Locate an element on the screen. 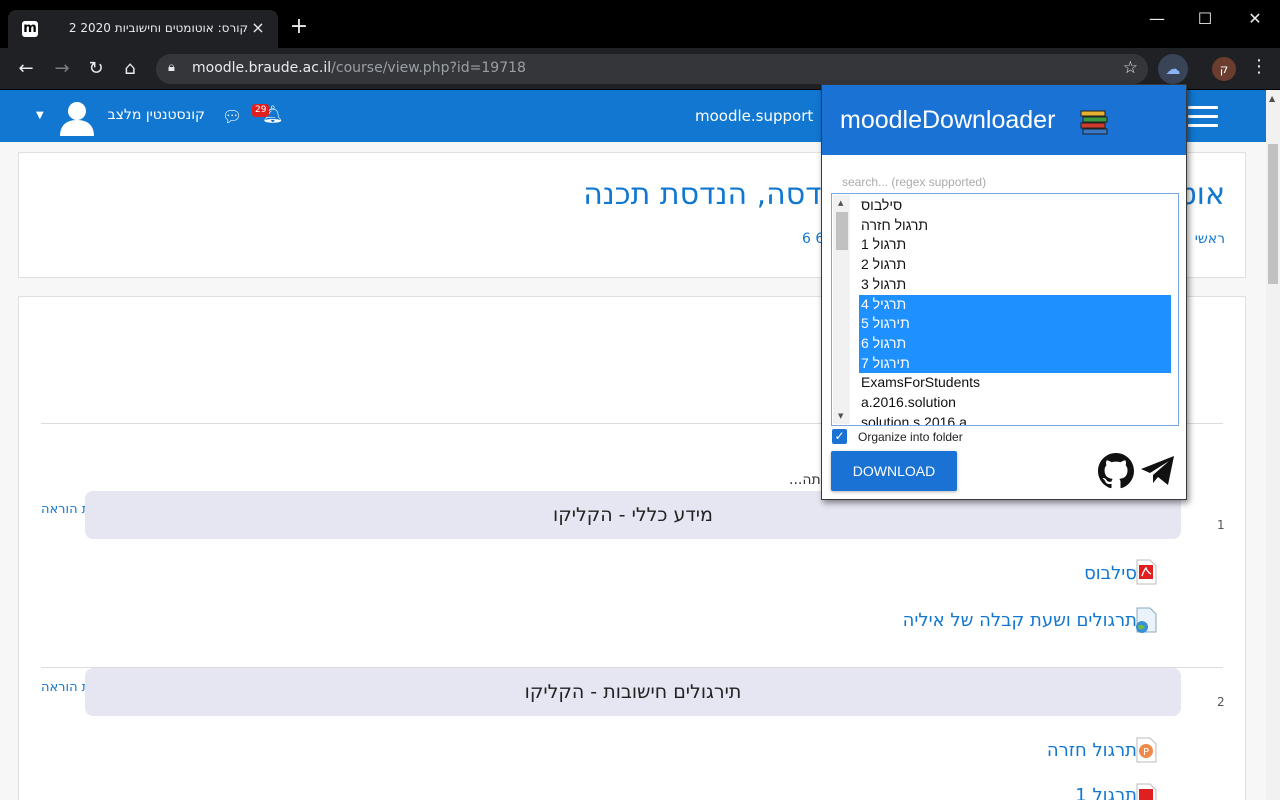 This screenshot has width=1280, height=800. section-title: מידע כללי - הקליקו is located at coordinates (633, 515).